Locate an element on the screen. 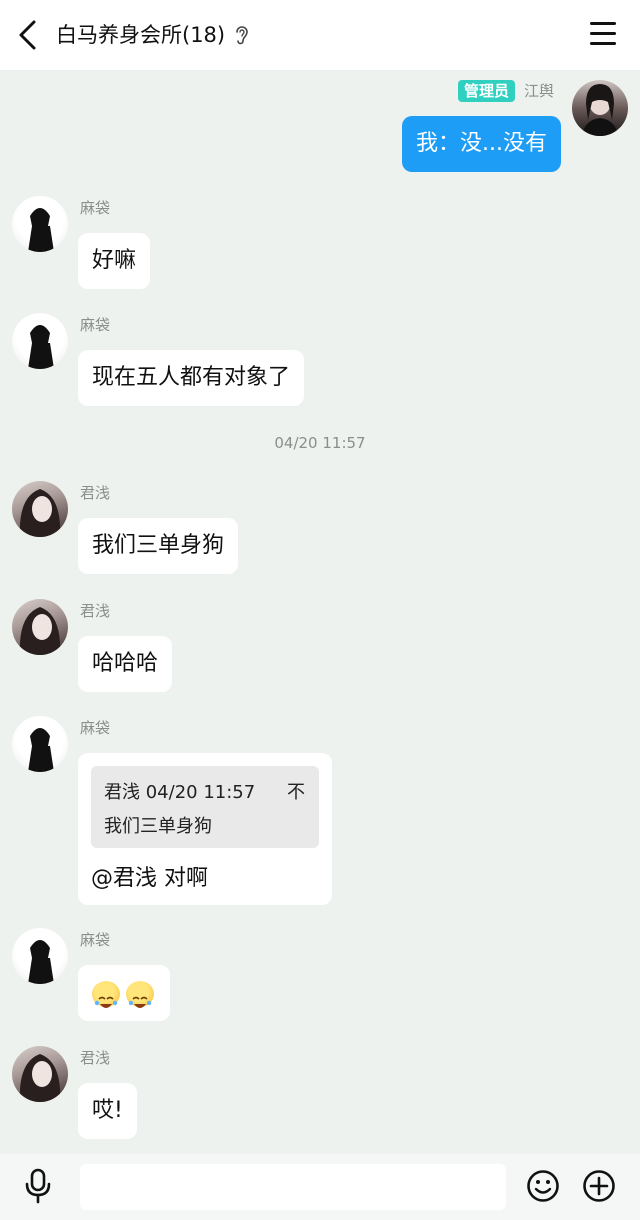 The width and height of the screenshot is (640, 1220). message-bubble: 我们三单身狗 is located at coordinates (158, 546).